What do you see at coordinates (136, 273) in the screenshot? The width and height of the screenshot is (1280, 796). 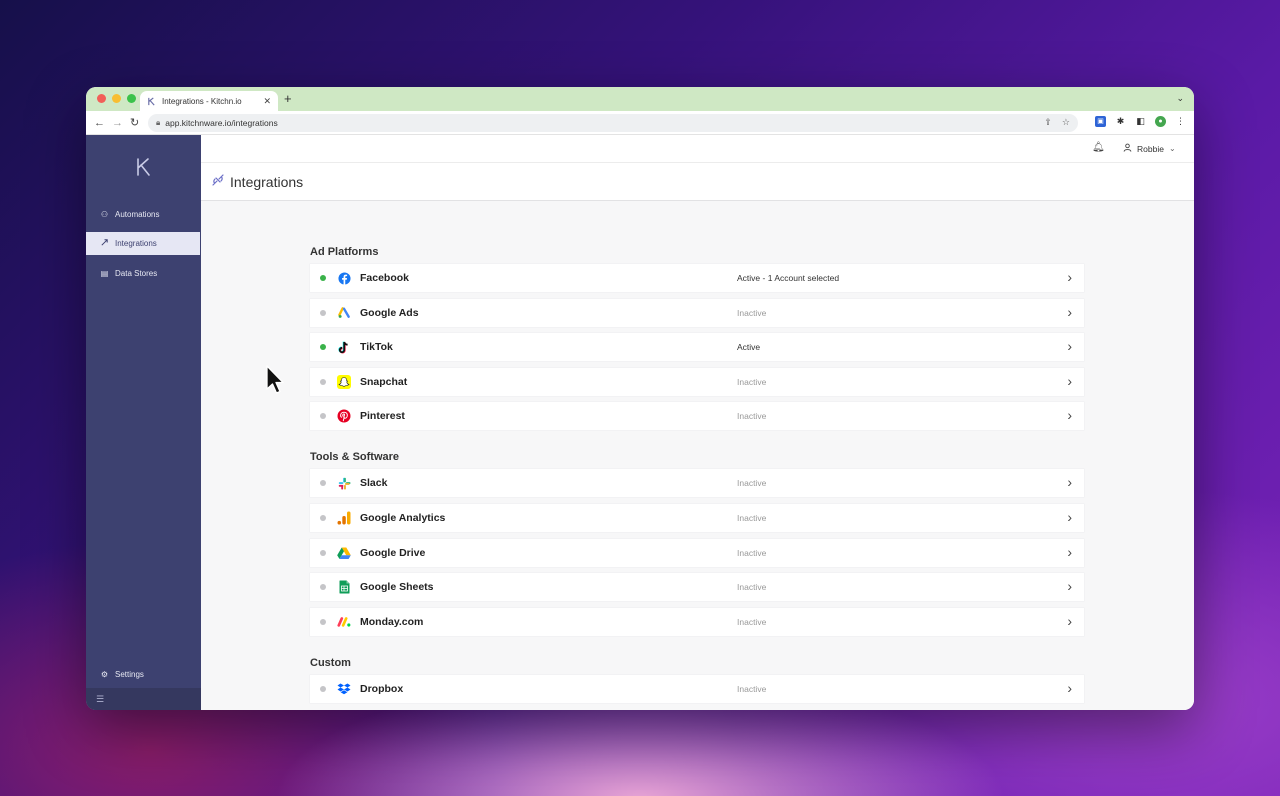 I see `sidebar-item-label: Data Stores` at bounding box center [136, 273].